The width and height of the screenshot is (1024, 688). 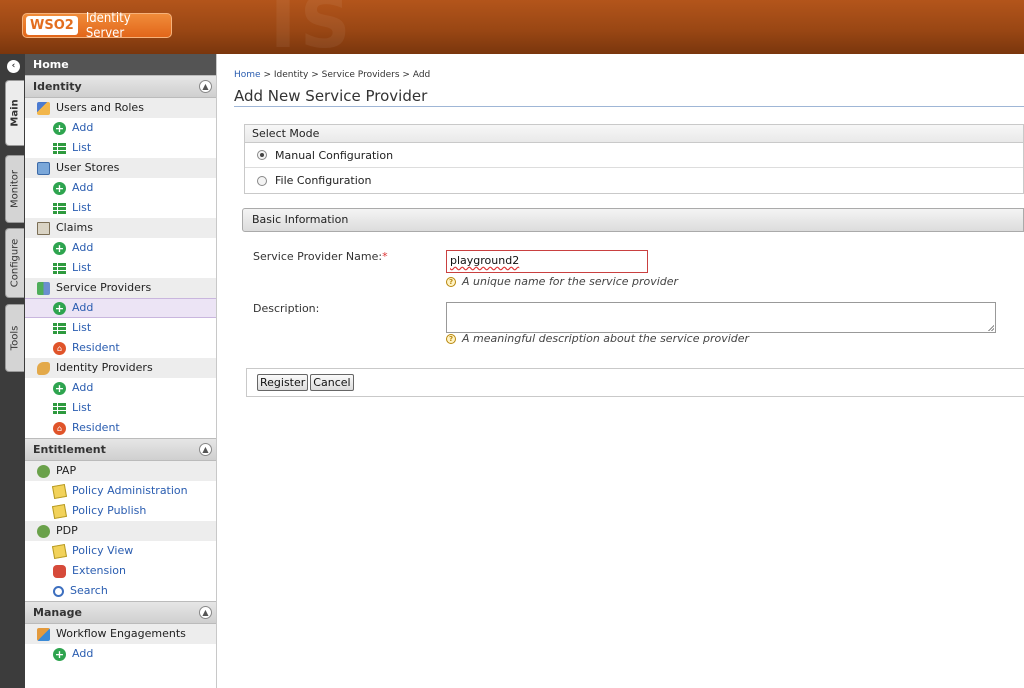 What do you see at coordinates (120, 388) in the screenshot?
I see `sidebar-item-idp-add: + Add` at bounding box center [120, 388].